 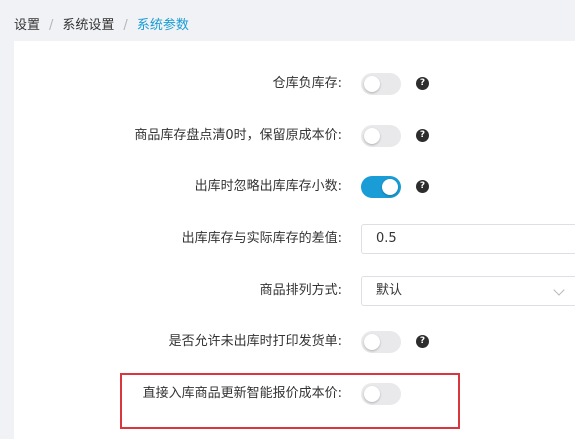 I want to click on keep-cost-toggle, so click(x=381, y=136).